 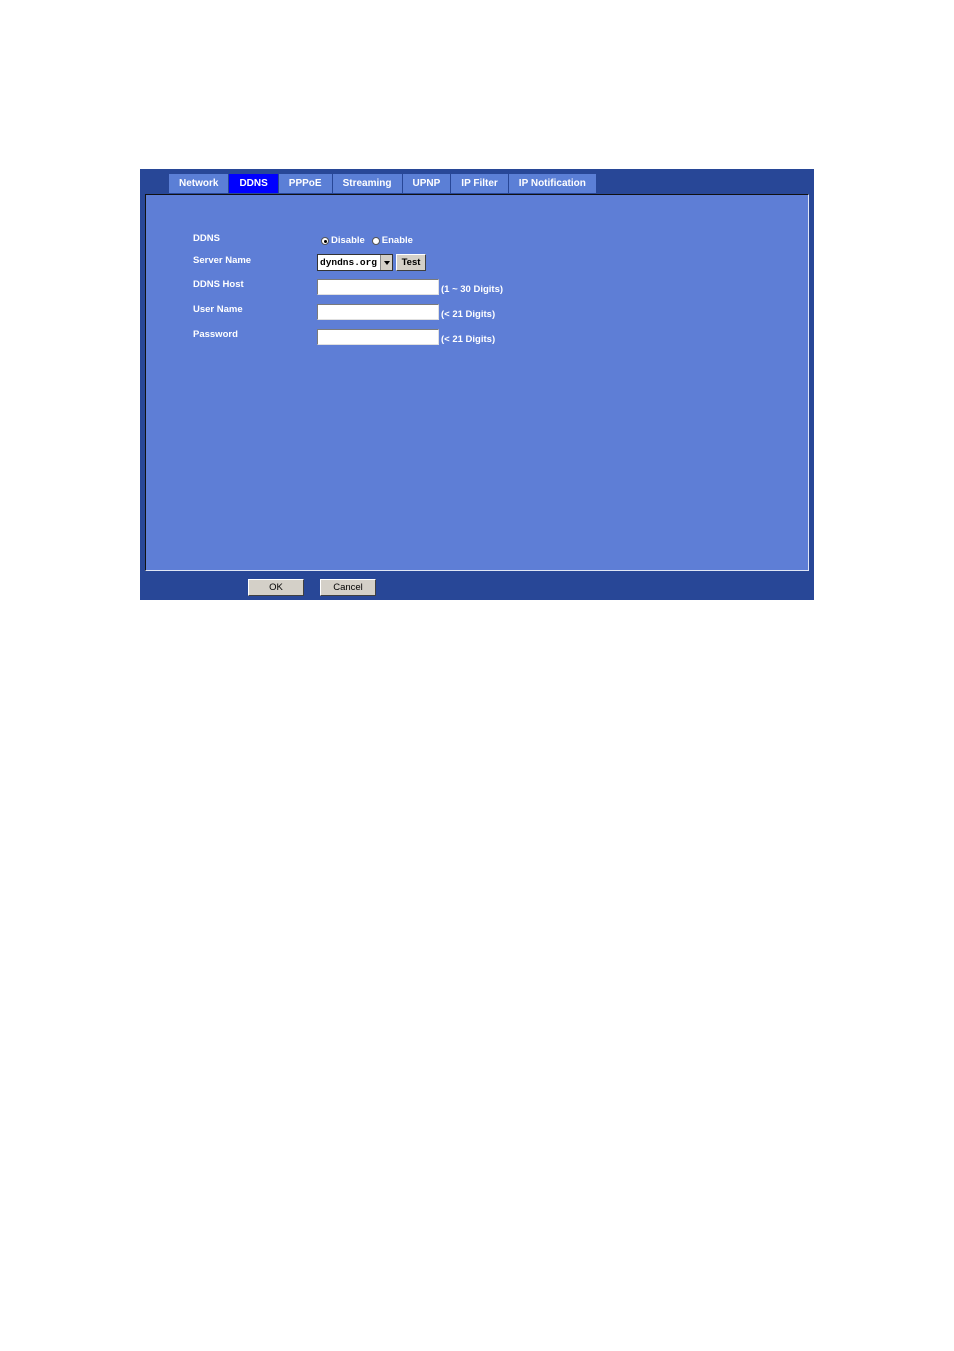 I want to click on cancel-button: Cancel, so click(x=348, y=587).